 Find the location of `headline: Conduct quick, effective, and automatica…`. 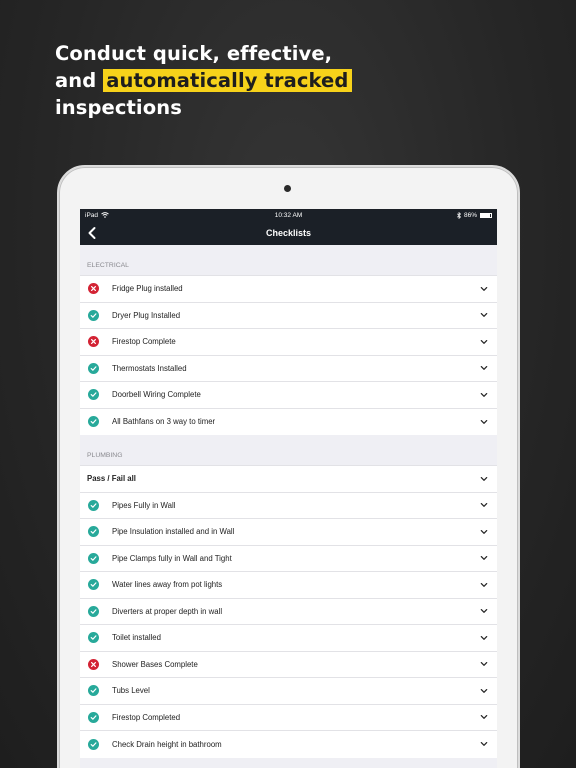

headline: Conduct quick, effective, and automatica… is located at coordinates (204, 80).